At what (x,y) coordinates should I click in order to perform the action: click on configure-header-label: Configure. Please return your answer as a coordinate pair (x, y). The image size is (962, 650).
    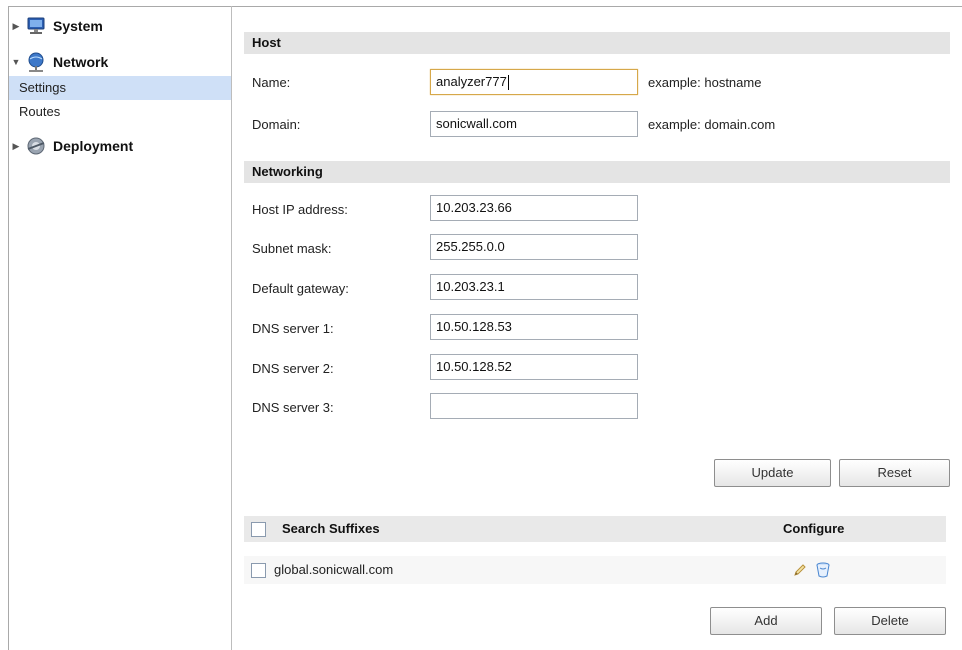
    Looking at the image, I should click on (814, 528).